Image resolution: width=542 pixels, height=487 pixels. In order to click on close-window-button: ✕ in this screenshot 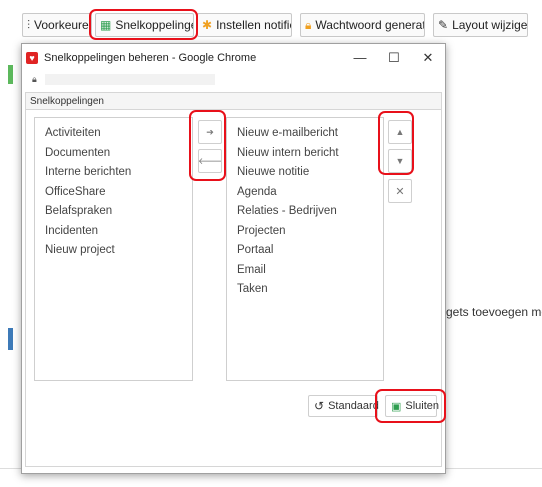, I will do `click(428, 58)`.